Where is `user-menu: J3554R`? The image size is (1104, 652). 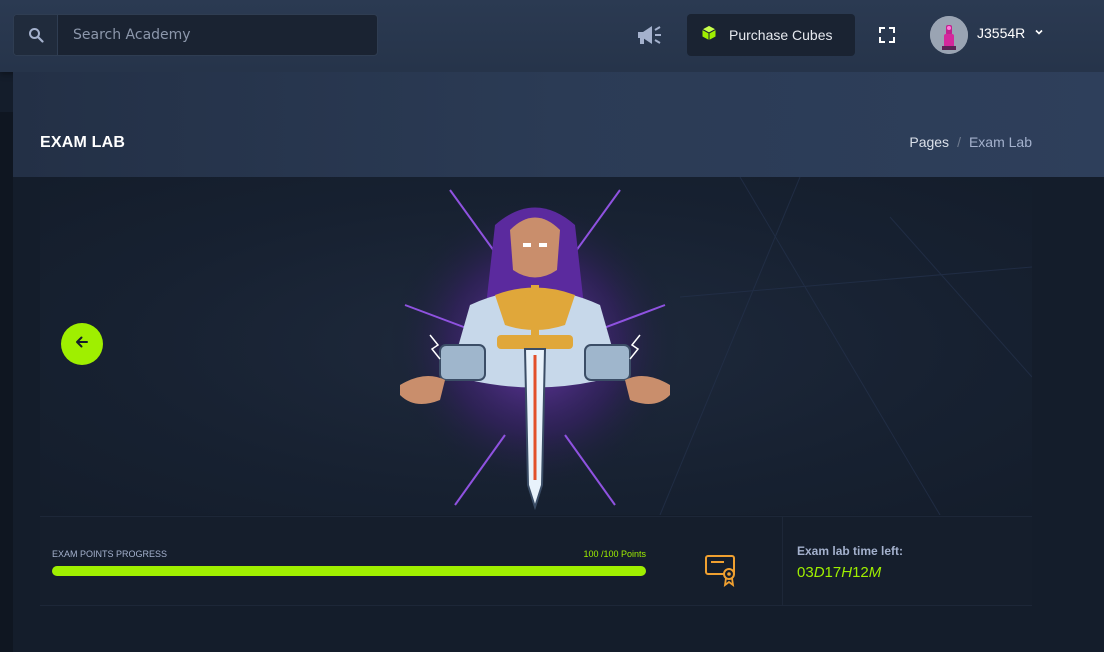 user-menu: J3554R is located at coordinates (987, 35).